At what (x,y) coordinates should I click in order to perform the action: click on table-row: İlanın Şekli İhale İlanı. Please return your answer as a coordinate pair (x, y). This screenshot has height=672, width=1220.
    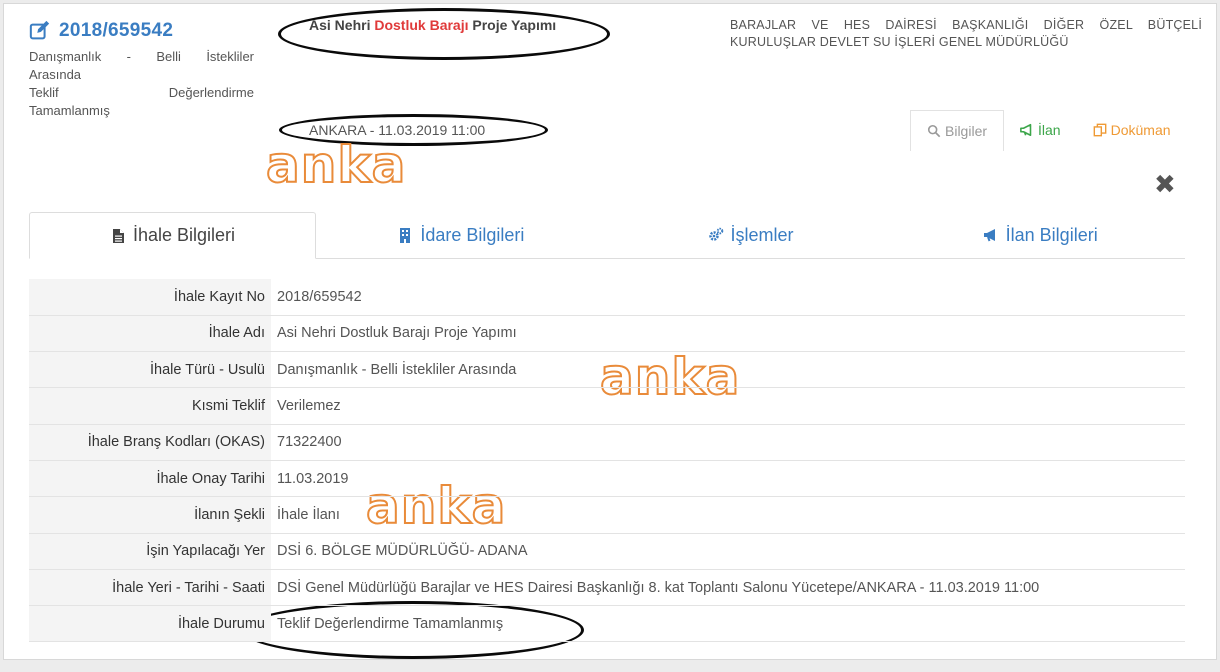
    Looking at the image, I should click on (607, 515).